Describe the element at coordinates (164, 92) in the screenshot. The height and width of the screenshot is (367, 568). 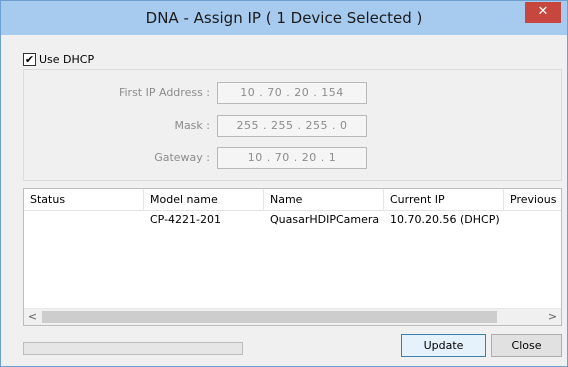
I see `first-ip-label: First IP Address :` at that location.